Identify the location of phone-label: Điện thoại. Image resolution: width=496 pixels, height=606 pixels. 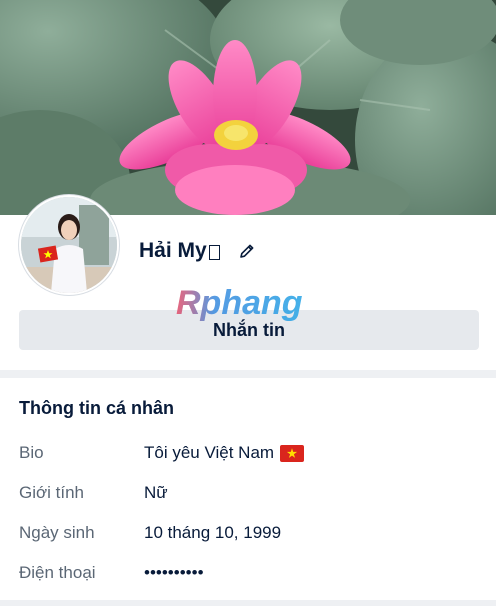
(57, 572).